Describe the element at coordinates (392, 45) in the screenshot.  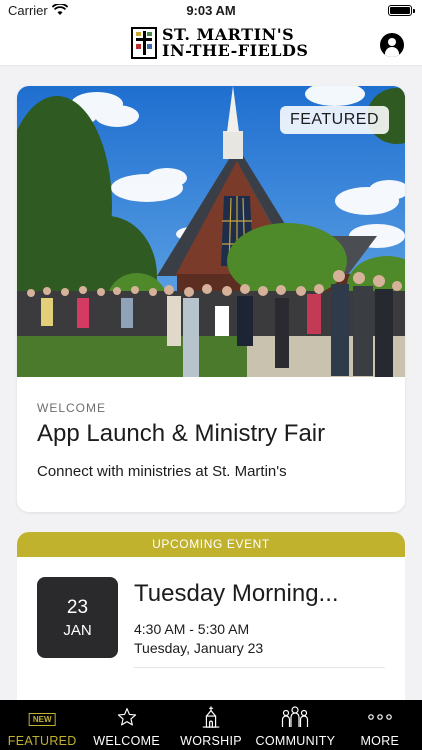
I see `profile-icon` at that location.